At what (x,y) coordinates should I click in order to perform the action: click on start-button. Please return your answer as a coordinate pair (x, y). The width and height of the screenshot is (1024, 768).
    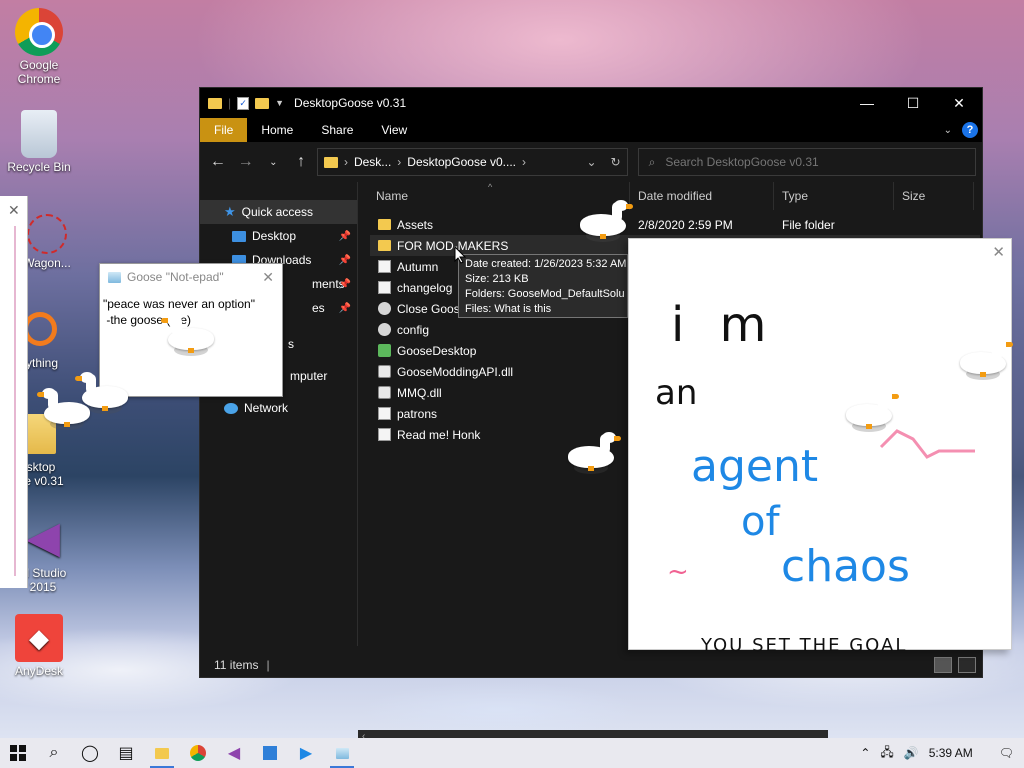
    Looking at the image, I should click on (18, 753).